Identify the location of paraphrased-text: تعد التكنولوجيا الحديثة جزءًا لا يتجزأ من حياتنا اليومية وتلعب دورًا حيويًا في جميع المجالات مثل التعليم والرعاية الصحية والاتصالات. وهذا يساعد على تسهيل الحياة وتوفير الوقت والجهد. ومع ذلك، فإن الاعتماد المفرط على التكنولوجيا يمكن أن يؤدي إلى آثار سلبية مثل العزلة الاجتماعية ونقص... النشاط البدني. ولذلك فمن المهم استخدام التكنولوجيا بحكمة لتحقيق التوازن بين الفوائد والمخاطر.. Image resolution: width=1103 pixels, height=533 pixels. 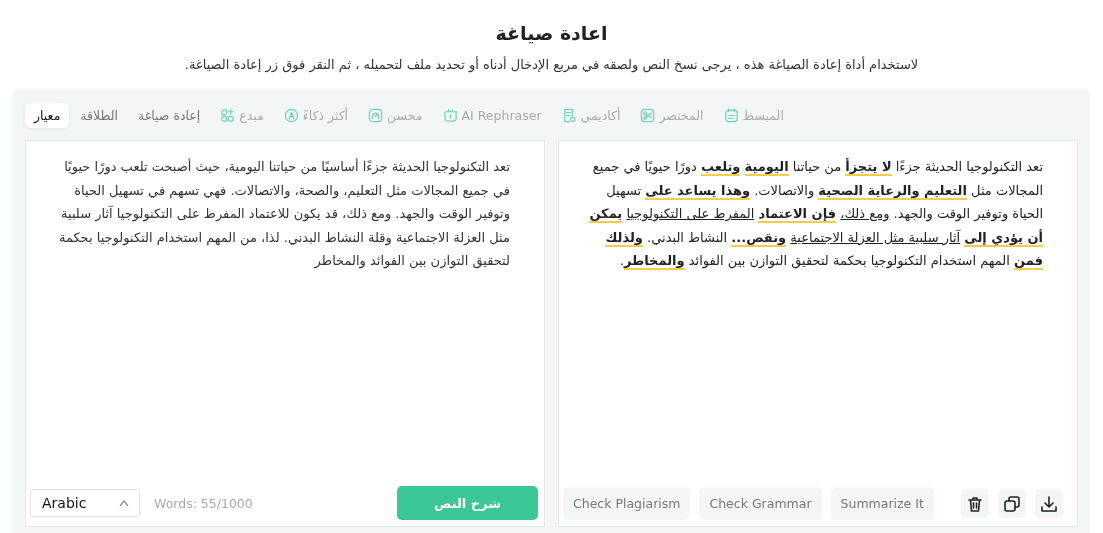
(816, 215).